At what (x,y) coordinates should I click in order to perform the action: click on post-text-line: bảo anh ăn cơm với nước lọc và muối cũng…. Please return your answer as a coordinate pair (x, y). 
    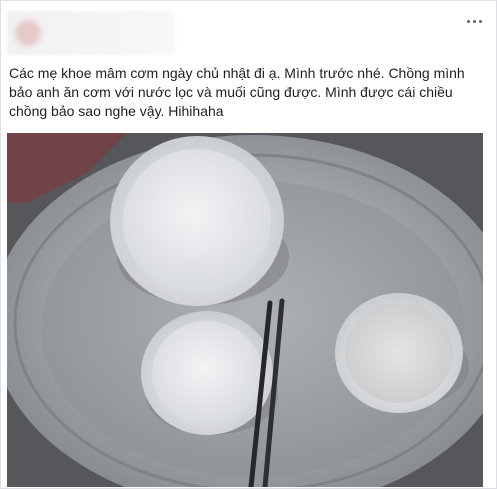
    Looking at the image, I should click on (231, 92).